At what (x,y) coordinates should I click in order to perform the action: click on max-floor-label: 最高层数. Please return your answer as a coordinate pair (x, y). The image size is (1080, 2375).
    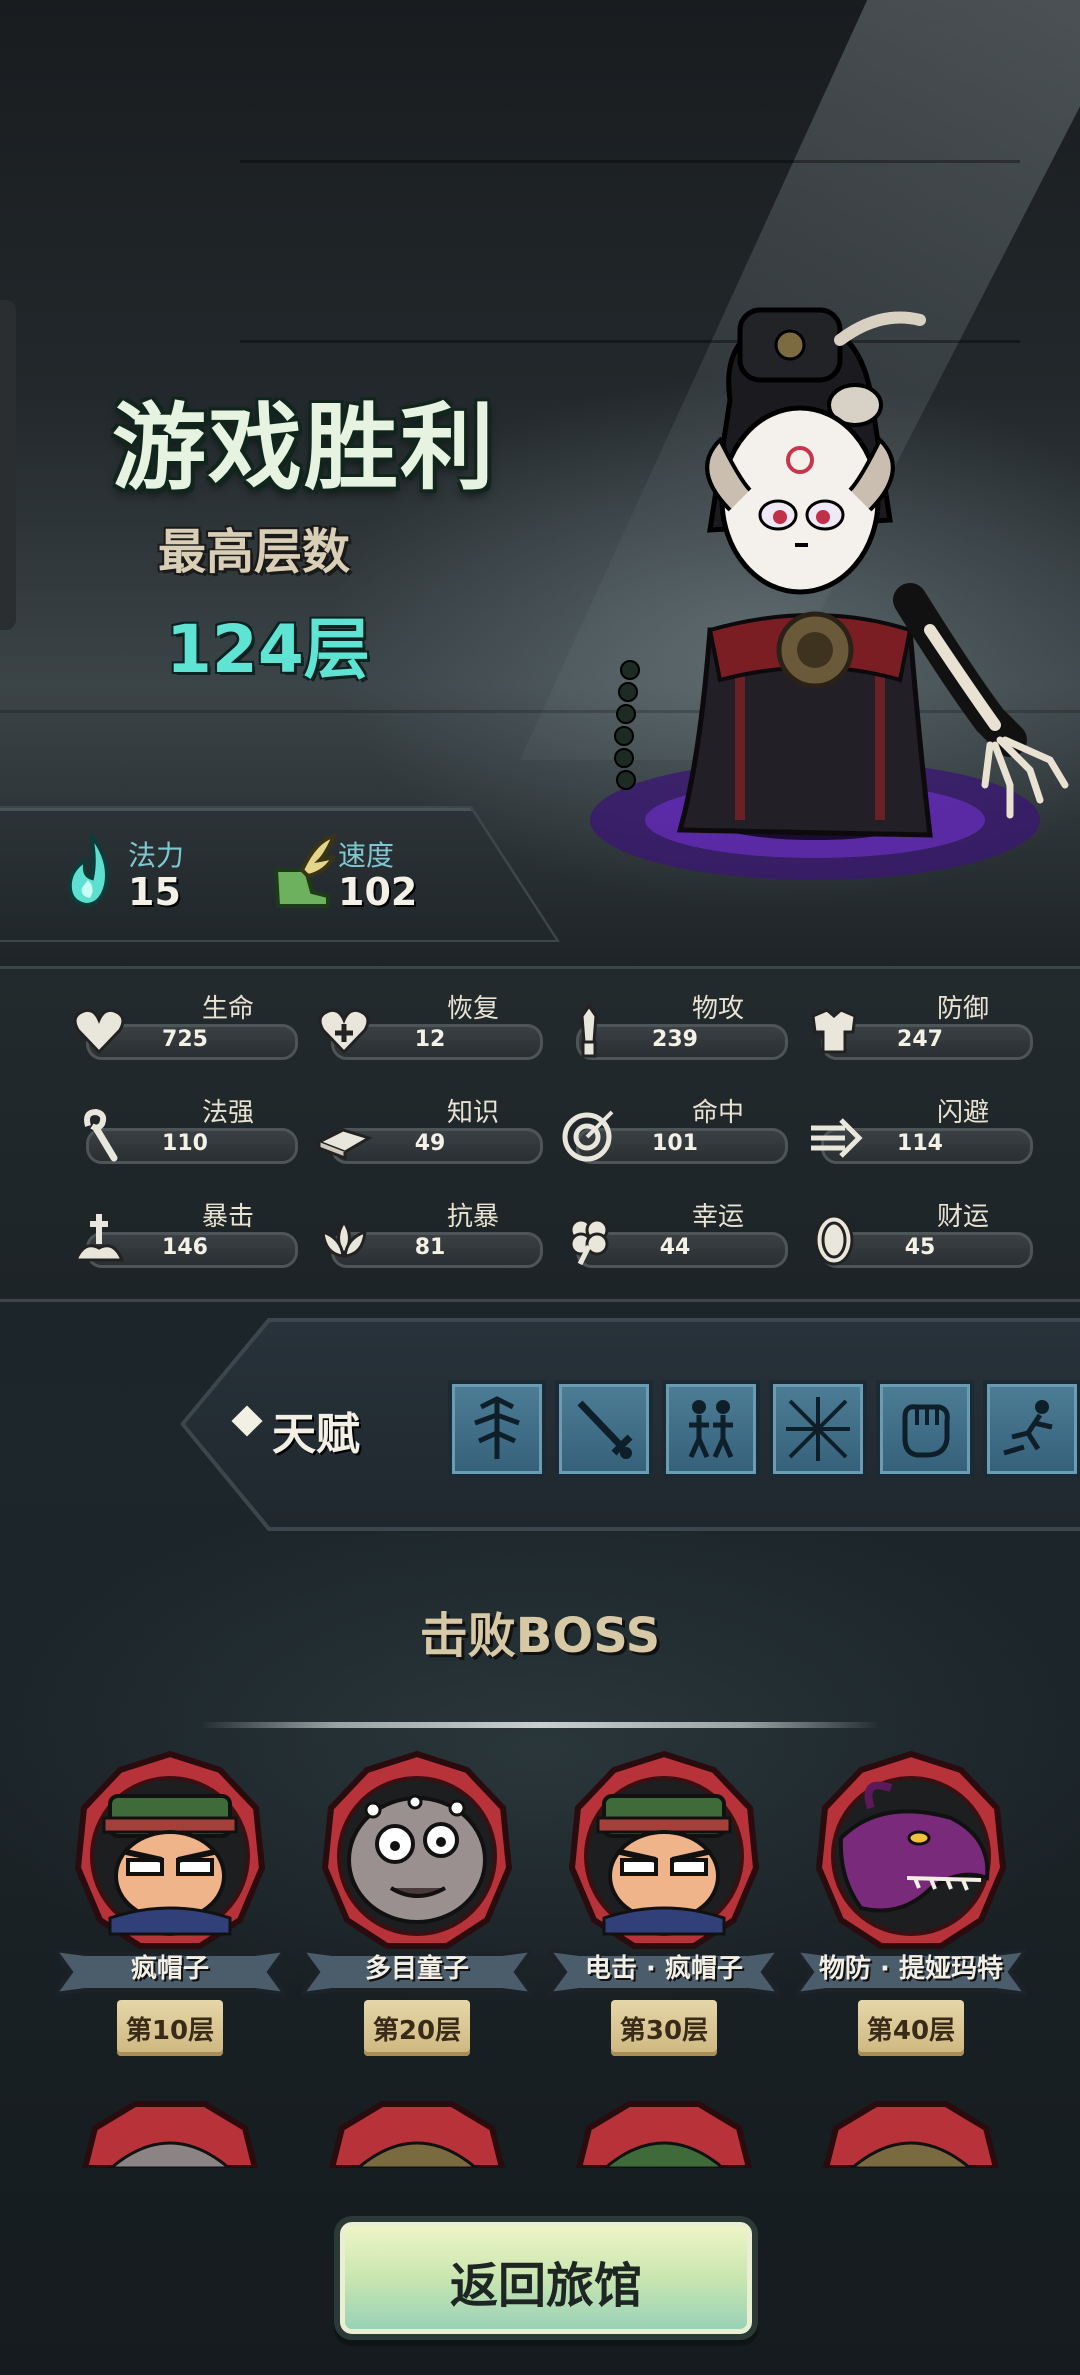
    Looking at the image, I should click on (254, 552).